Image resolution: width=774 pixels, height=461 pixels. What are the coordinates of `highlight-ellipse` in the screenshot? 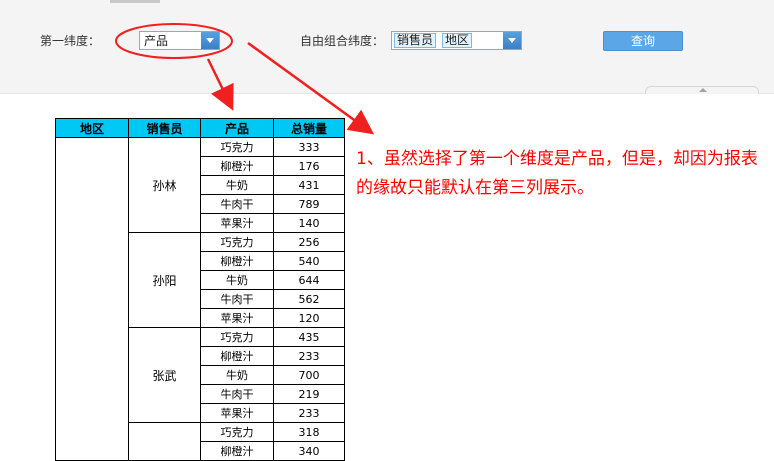 It's located at (174, 41).